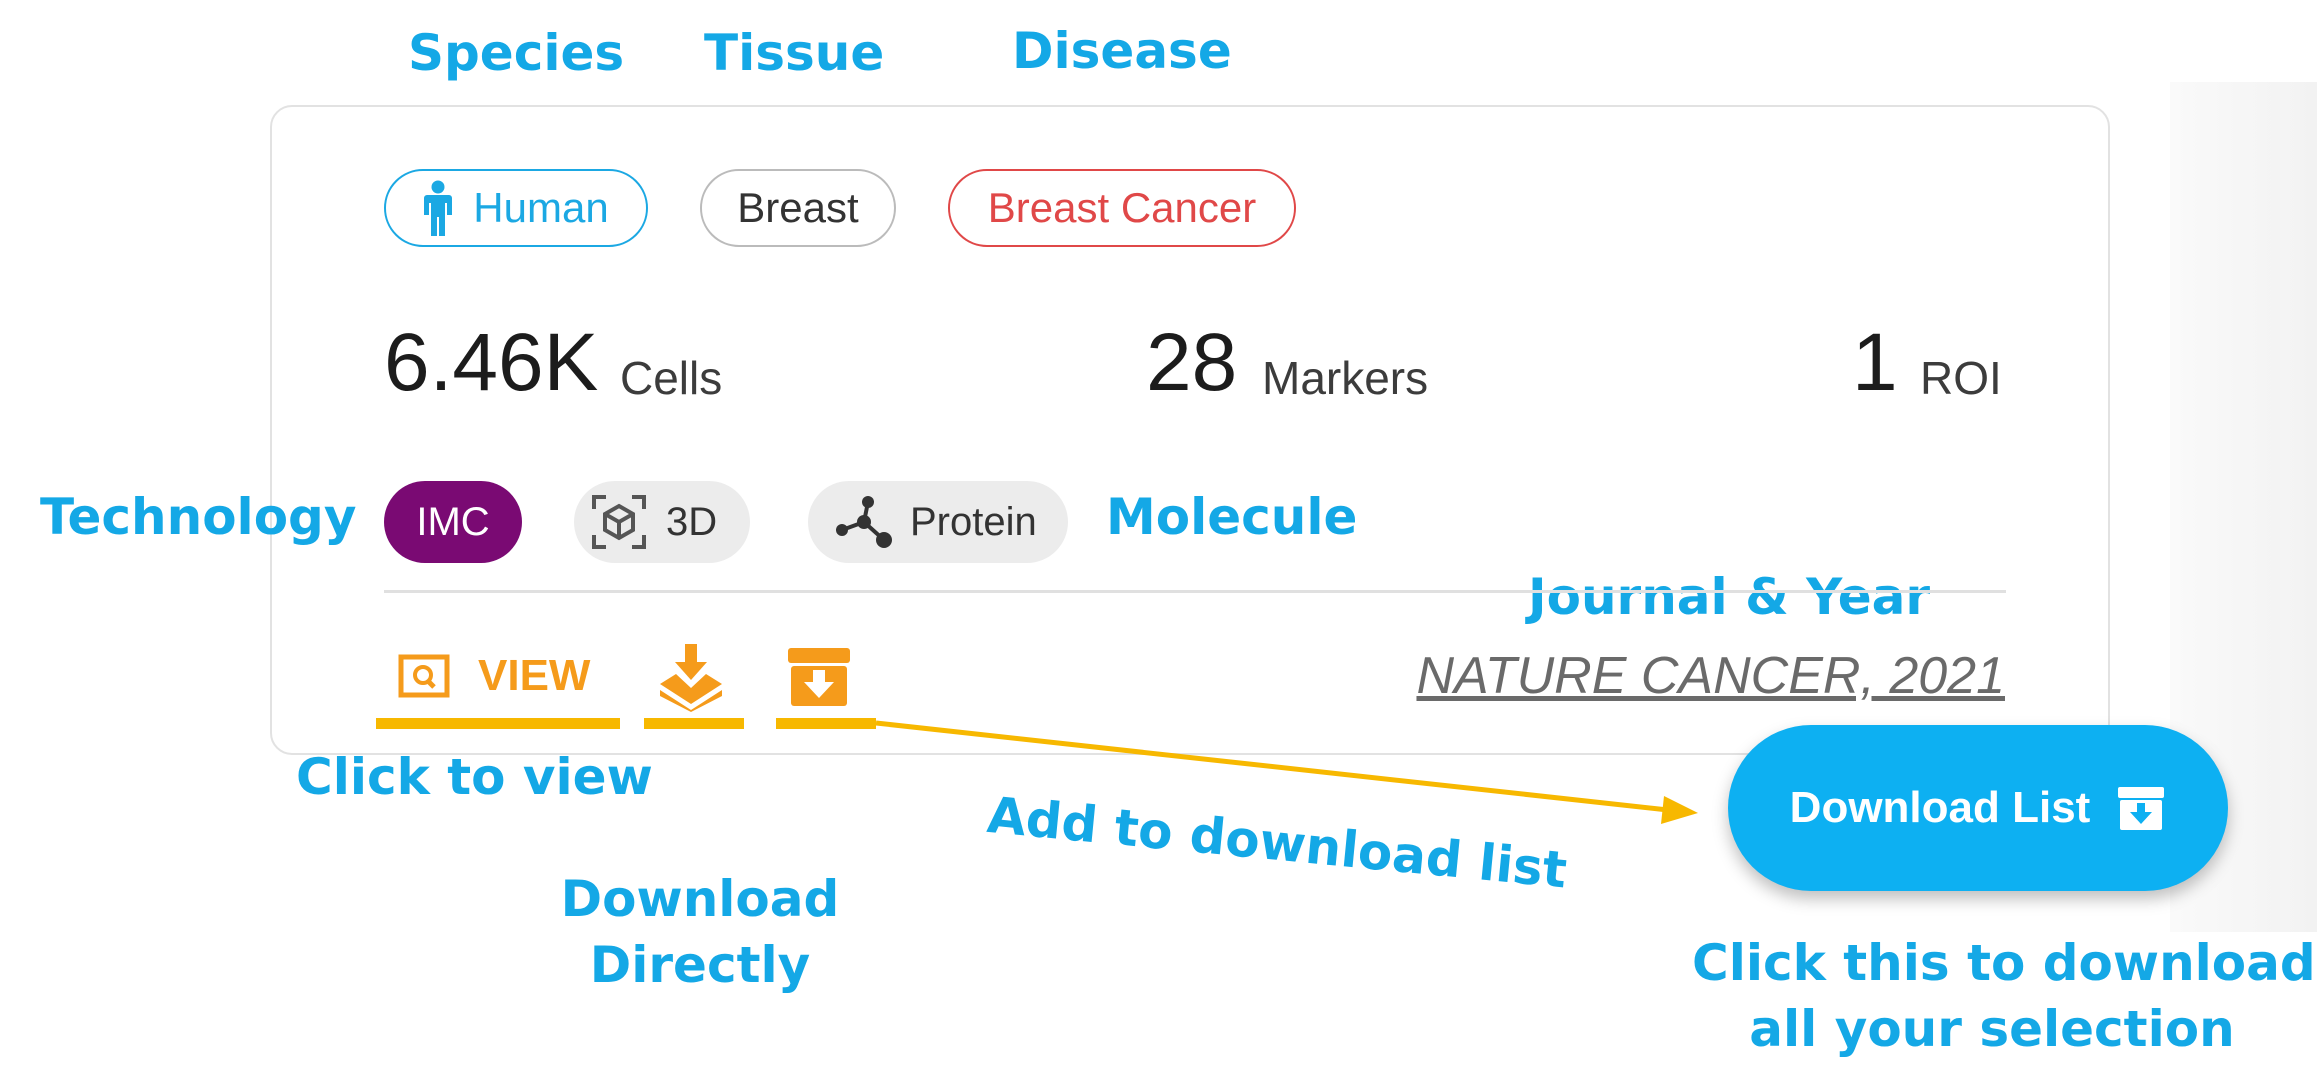 Image resolution: width=2317 pixels, height=1084 pixels. Describe the element at coordinates (700, 965) in the screenshot. I see `annotation-download-directly-line2: Directly` at that location.